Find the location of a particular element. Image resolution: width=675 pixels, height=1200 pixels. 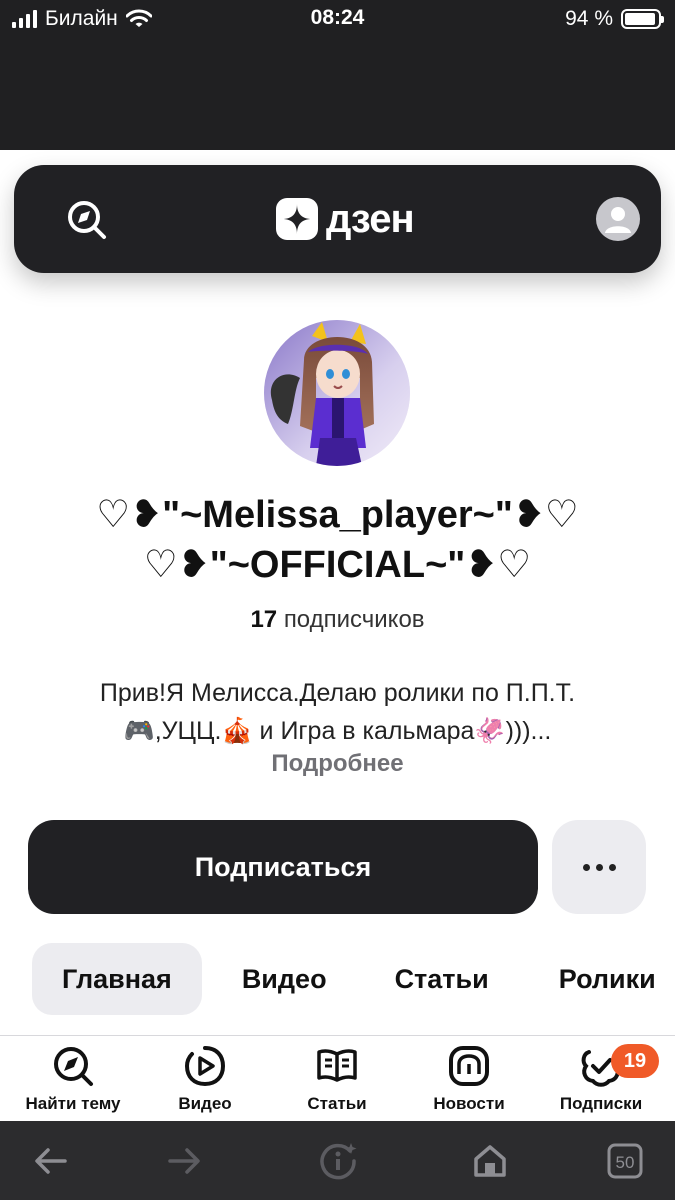

nav-label: Статьи is located at coordinates (337, 1103).